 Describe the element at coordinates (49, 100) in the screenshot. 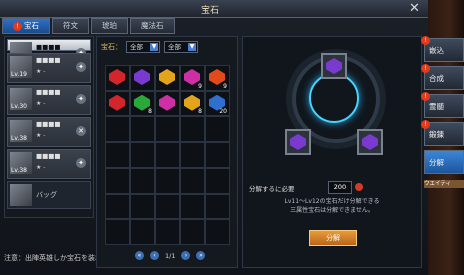

I see `hero-item: Lv.30 ■■■■ ★ - ✦` at that location.